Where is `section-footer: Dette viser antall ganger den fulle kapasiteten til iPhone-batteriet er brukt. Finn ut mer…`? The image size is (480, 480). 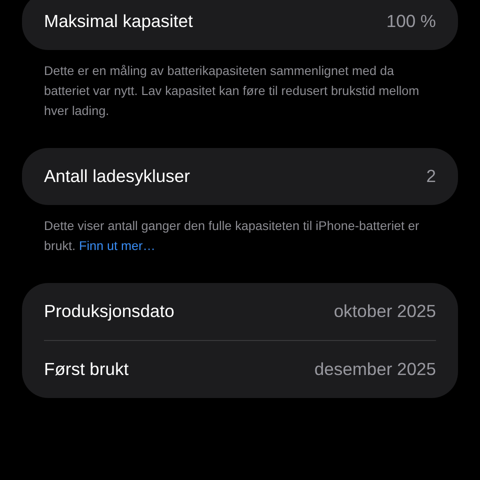
section-footer: Dette viser antall ganger den fulle kapasiteten til iPhone-batteriet er brukt. Finn ut mer… is located at coordinates (240, 230).